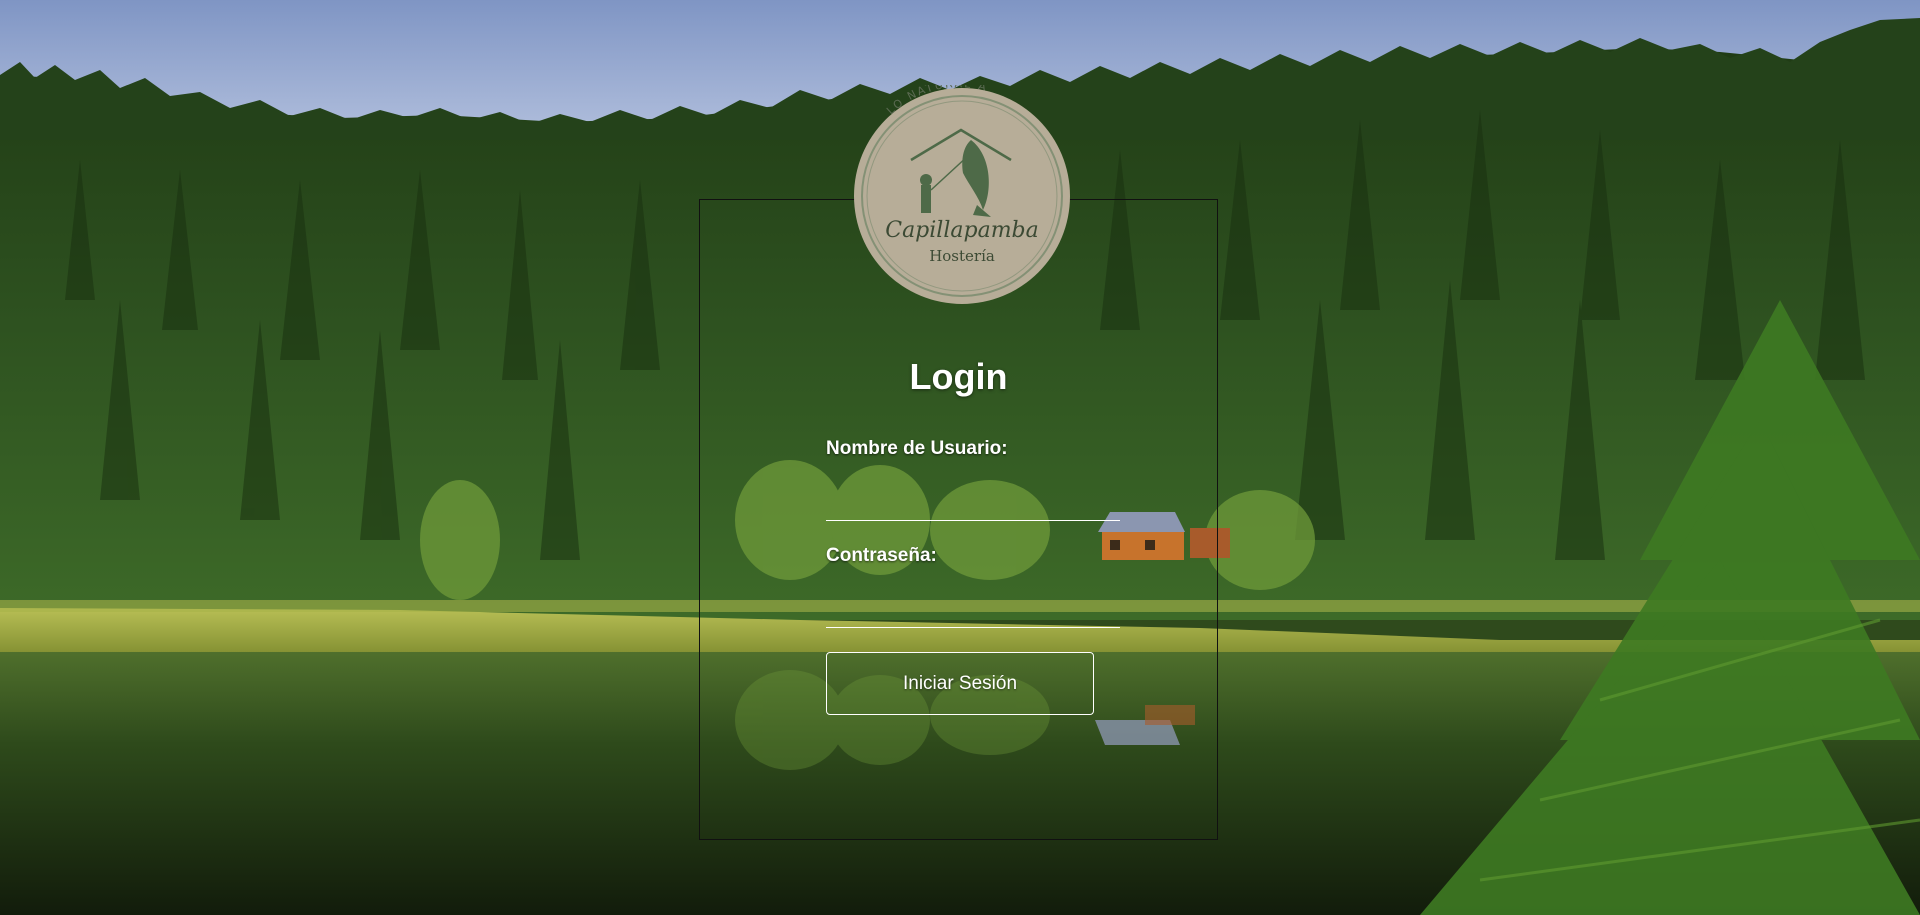  What do you see at coordinates (962, 256) in the screenshot?
I see `logo-brand-subtitle: Hostería` at bounding box center [962, 256].